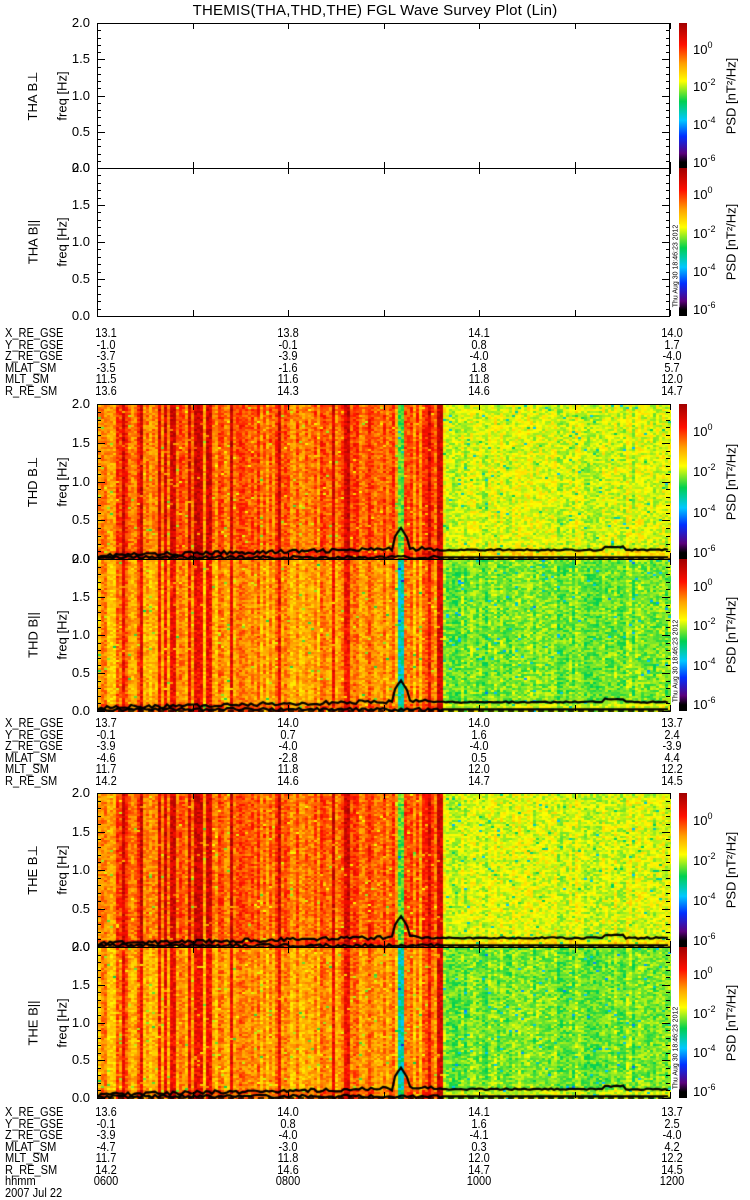 Image resolution: width=750 pixels, height=1200 pixels. Describe the element at coordinates (710, 427) in the screenshot. I see `tick-exponent: 0` at that location.